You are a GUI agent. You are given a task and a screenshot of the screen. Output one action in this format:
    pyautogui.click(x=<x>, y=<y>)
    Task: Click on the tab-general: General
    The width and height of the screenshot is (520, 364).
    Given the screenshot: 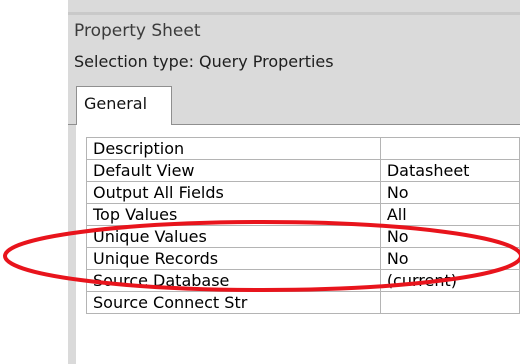 What is the action you would take?
    pyautogui.click(x=124, y=105)
    